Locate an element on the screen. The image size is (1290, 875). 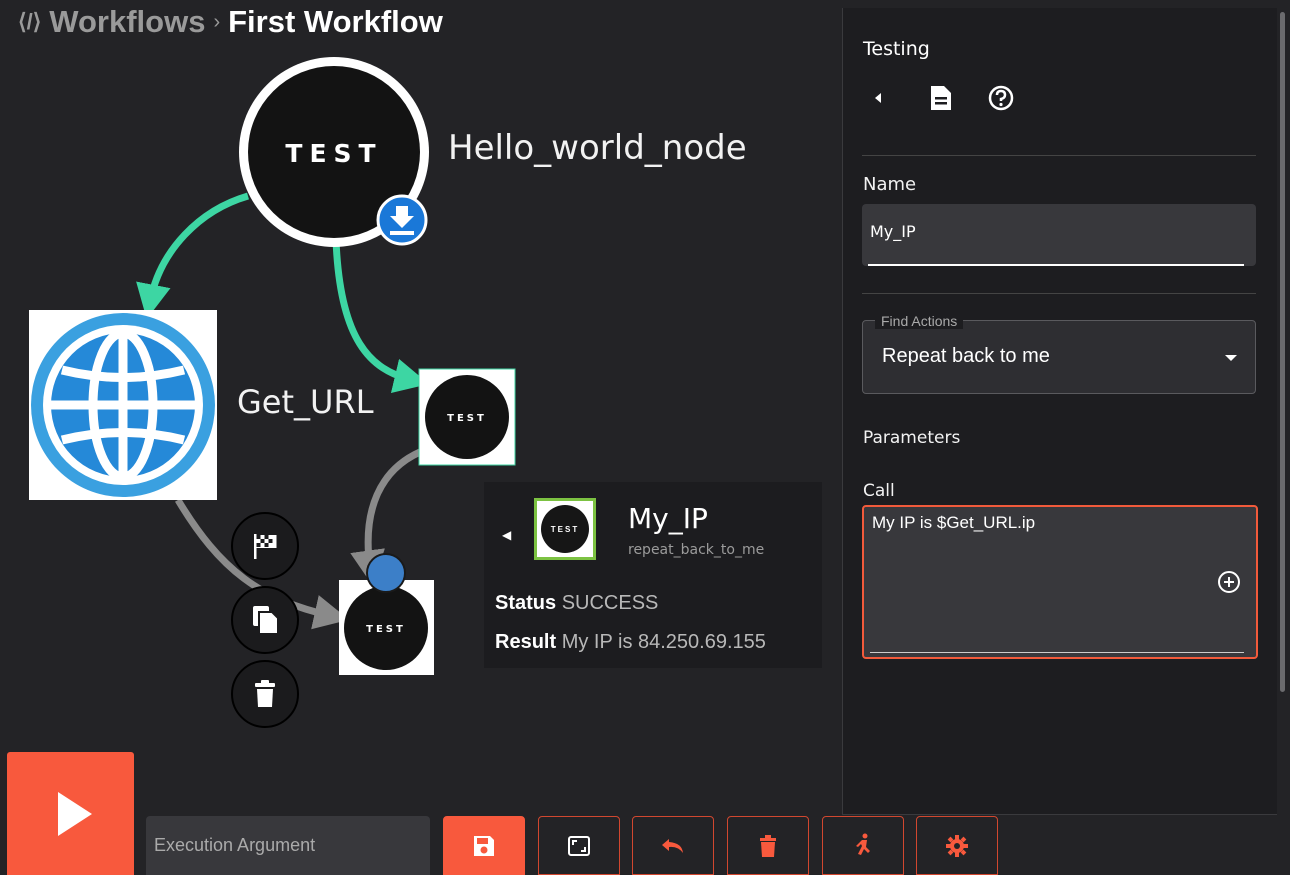
run-tests-button is located at coordinates (863, 845).